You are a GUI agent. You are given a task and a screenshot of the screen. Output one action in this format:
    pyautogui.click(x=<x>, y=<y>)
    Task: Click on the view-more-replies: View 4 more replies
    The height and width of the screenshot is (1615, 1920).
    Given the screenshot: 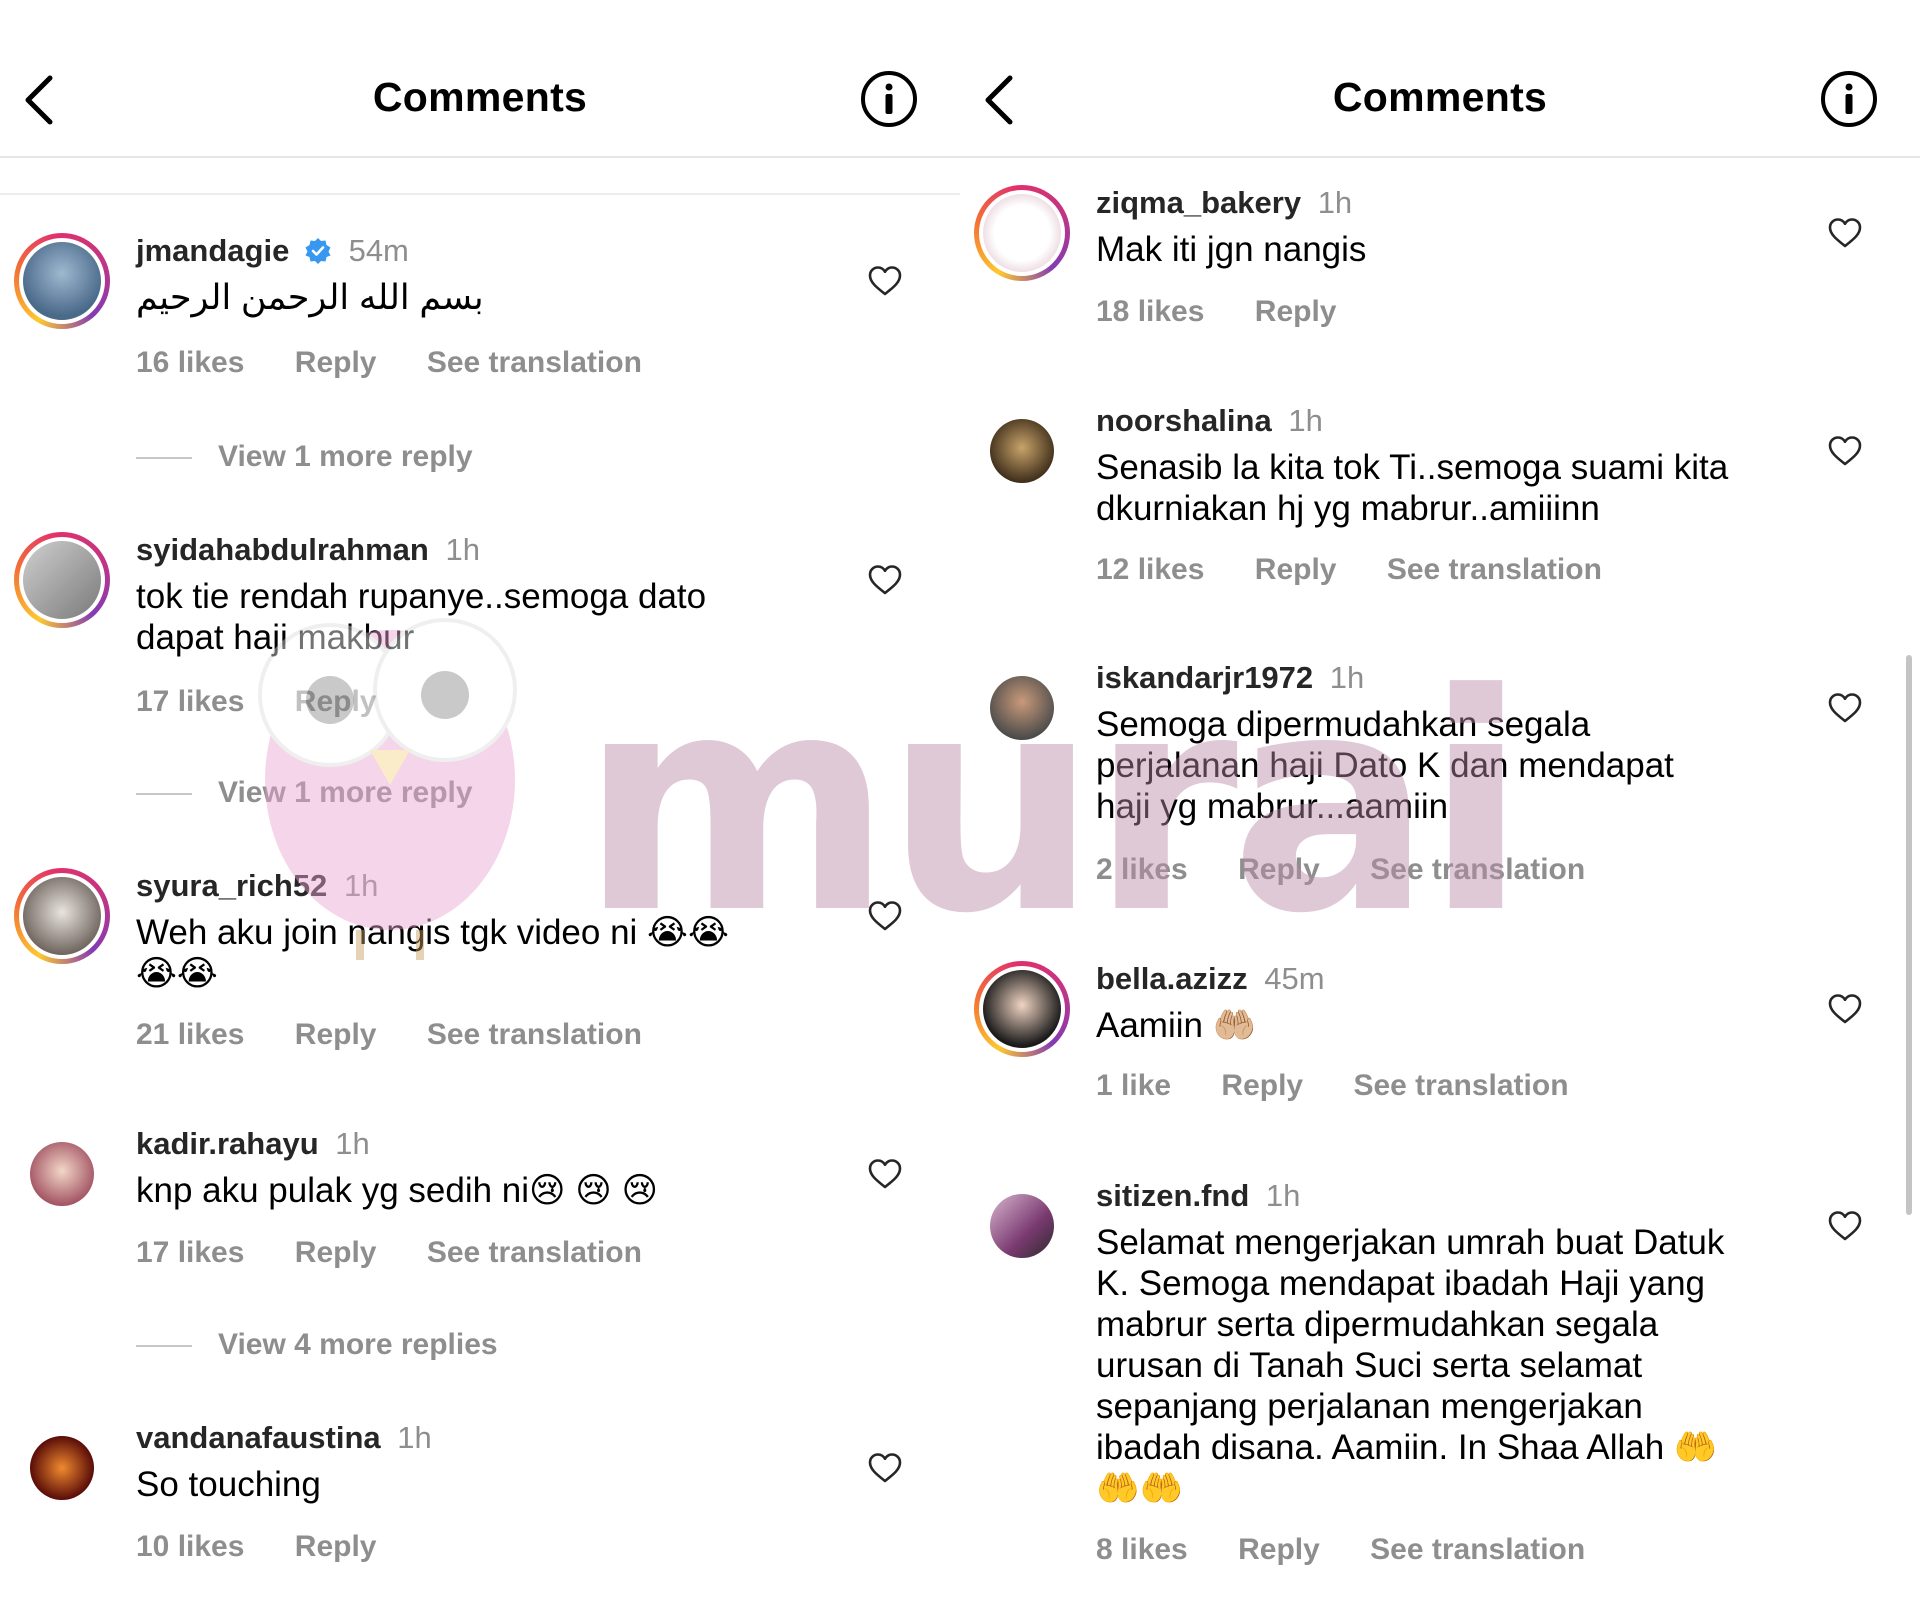 What is the action you would take?
    pyautogui.click(x=317, y=1345)
    